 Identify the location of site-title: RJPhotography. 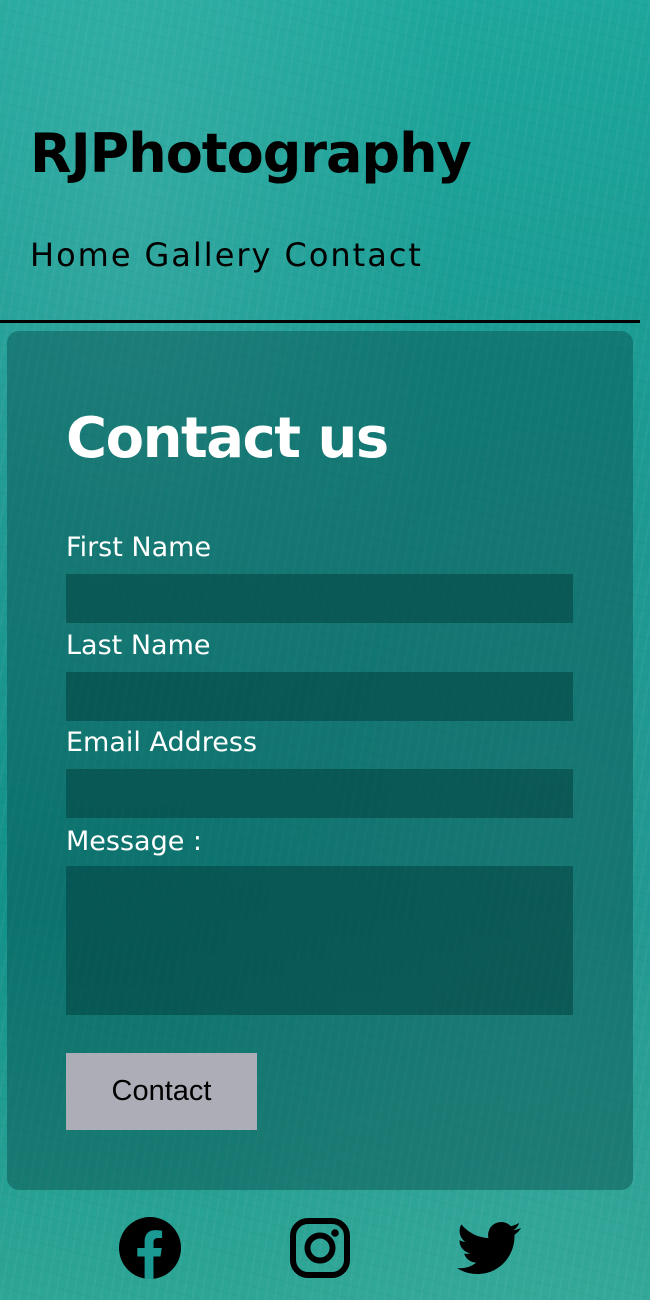
(251, 154).